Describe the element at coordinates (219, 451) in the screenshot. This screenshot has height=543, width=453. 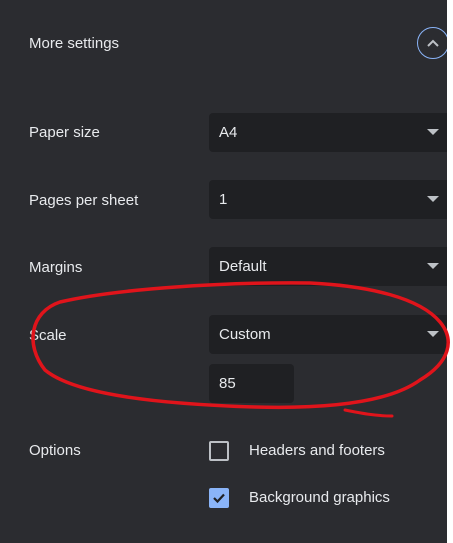
I see `headers-footers-checkbox` at that location.